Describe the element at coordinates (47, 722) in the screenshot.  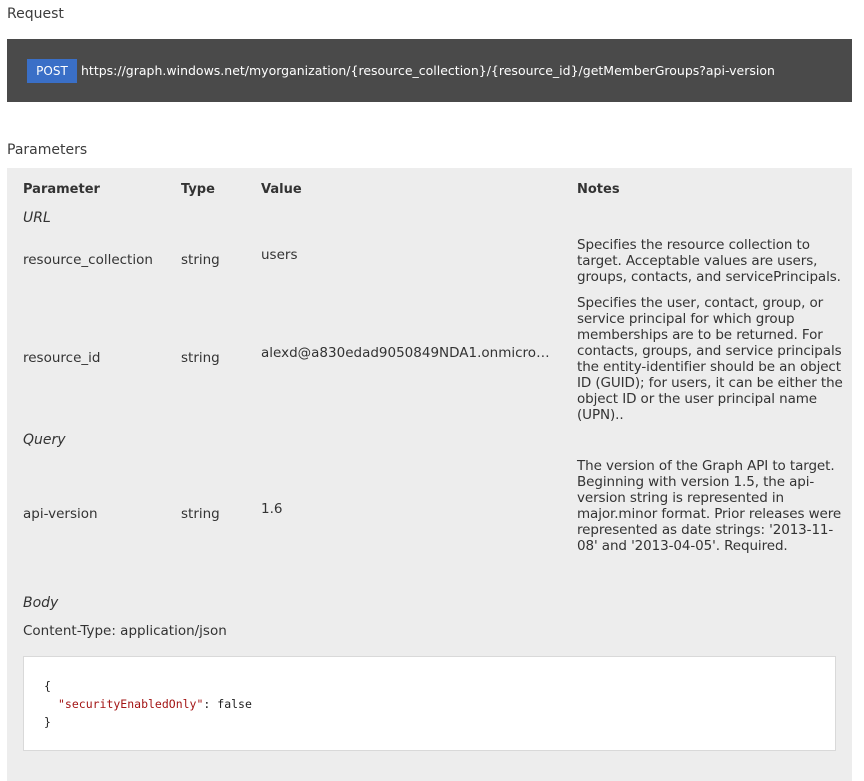
I see `code-close-brace: }` at that location.